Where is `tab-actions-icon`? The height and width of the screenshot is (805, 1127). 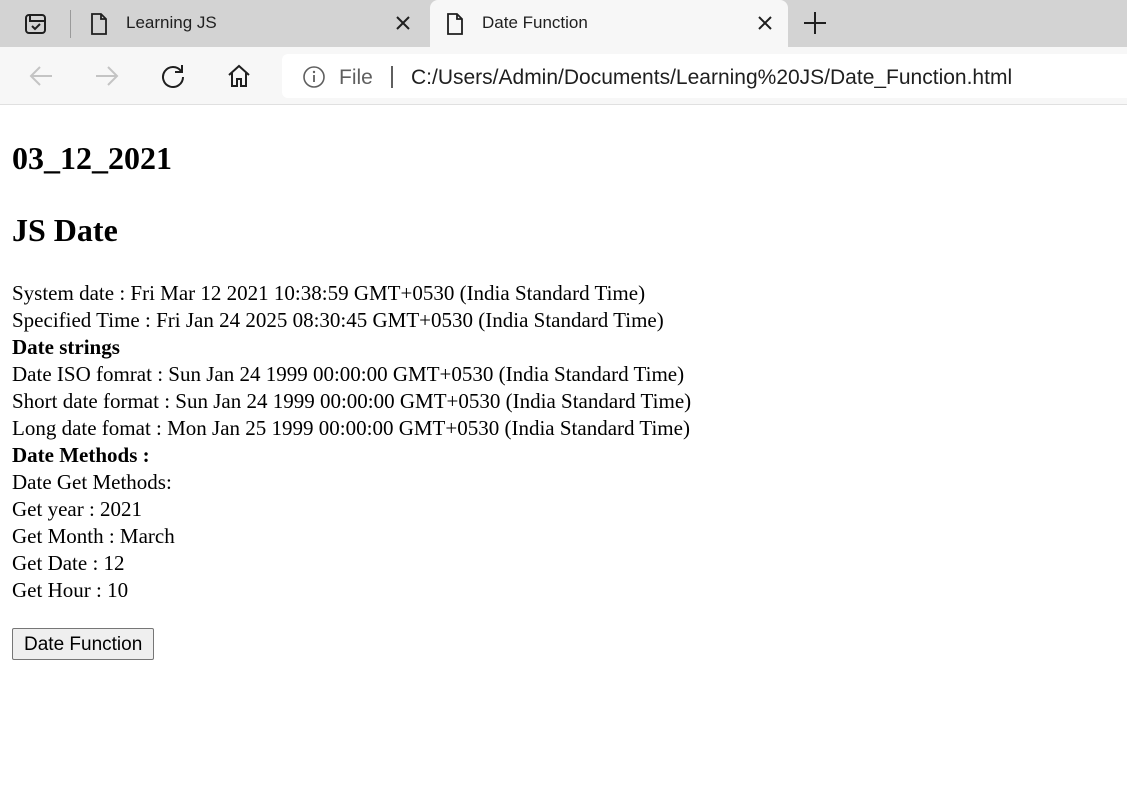 tab-actions-icon is located at coordinates (36, 24).